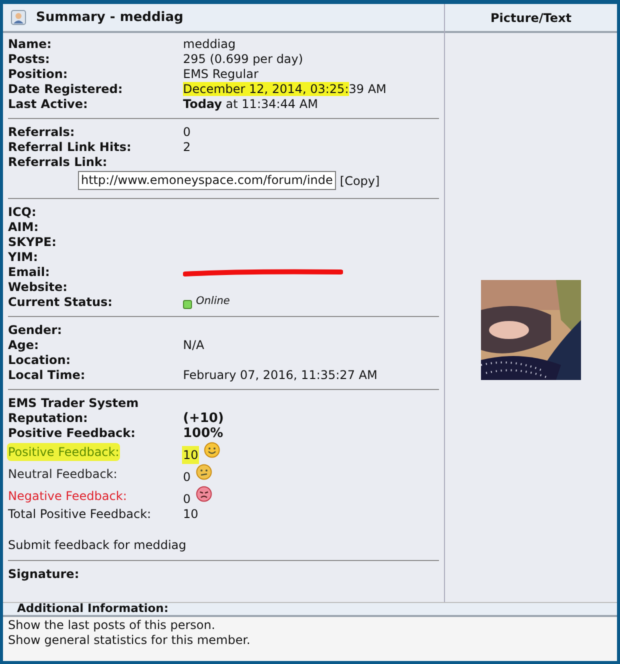  I want to click on feedback-label: Positive Feedback:, so click(63, 452).